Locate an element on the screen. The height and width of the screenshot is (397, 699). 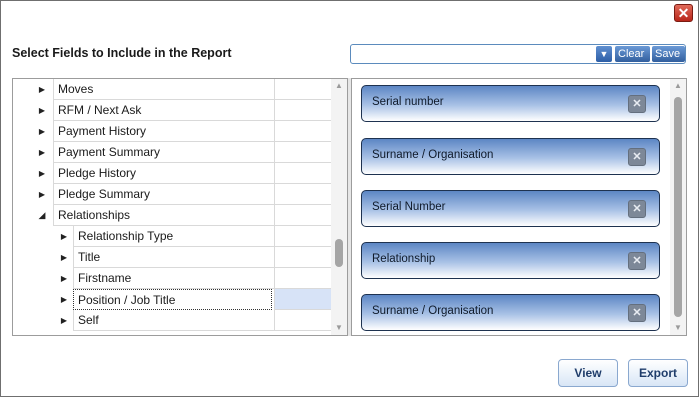
close-button: ✕ is located at coordinates (683, 13).